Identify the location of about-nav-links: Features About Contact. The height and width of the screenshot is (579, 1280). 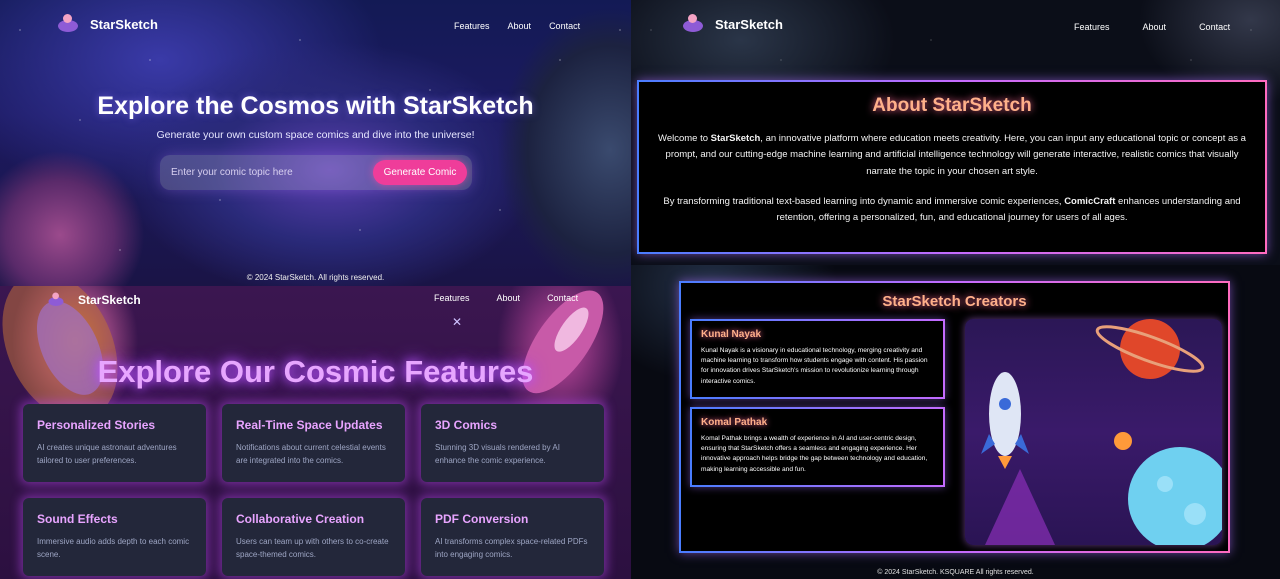
(1152, 27).